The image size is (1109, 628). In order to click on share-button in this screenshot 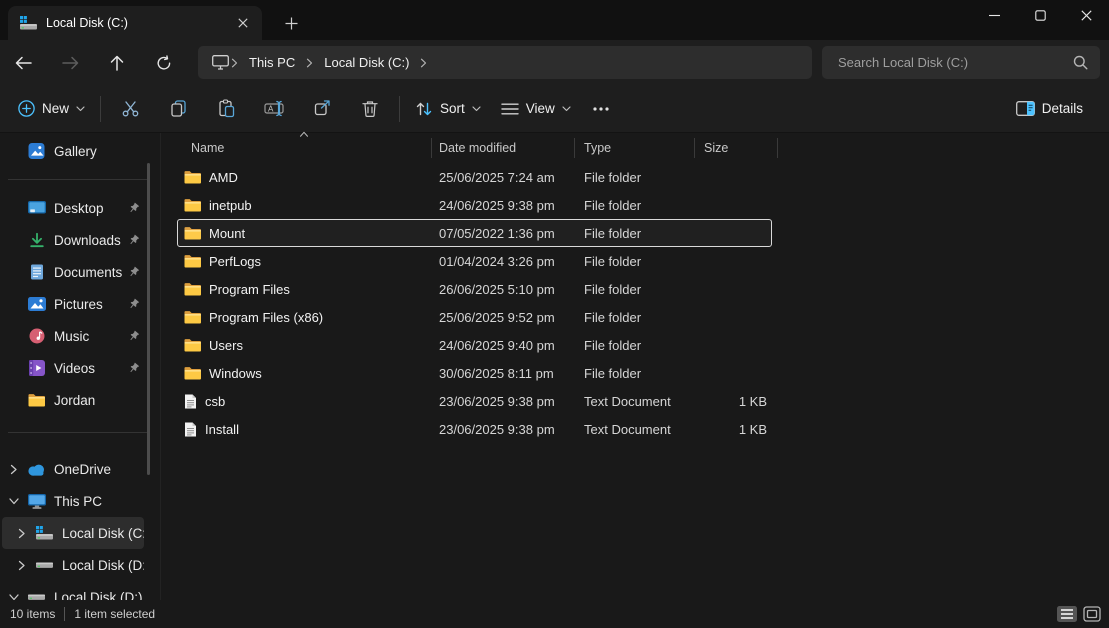, I will do `click(322, 109)`.